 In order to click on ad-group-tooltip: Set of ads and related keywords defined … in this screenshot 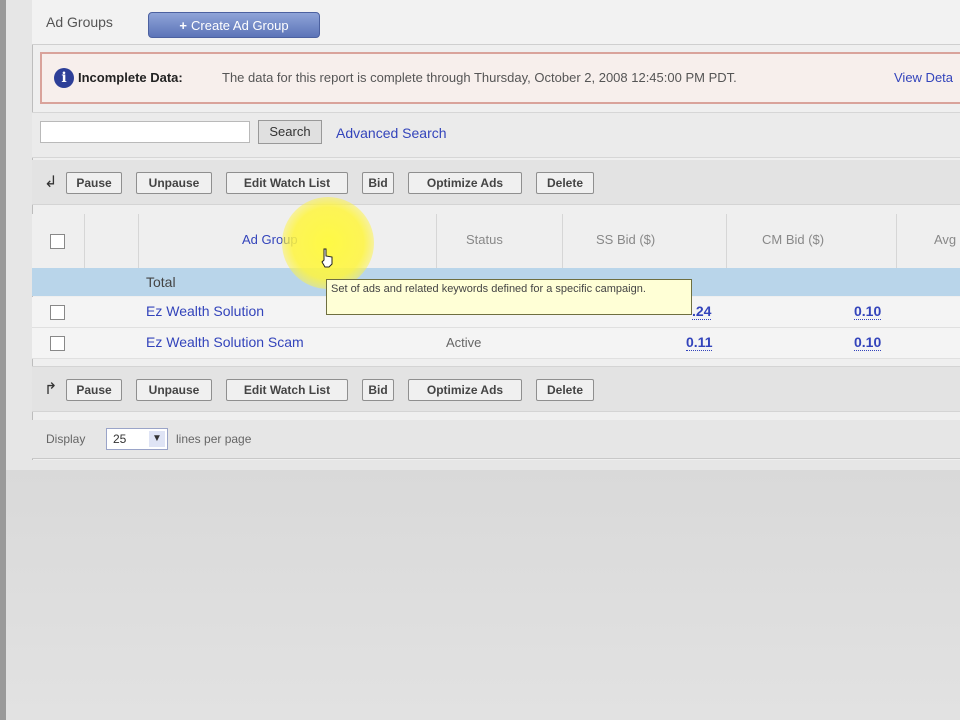, I will do `click(509, 297)`.